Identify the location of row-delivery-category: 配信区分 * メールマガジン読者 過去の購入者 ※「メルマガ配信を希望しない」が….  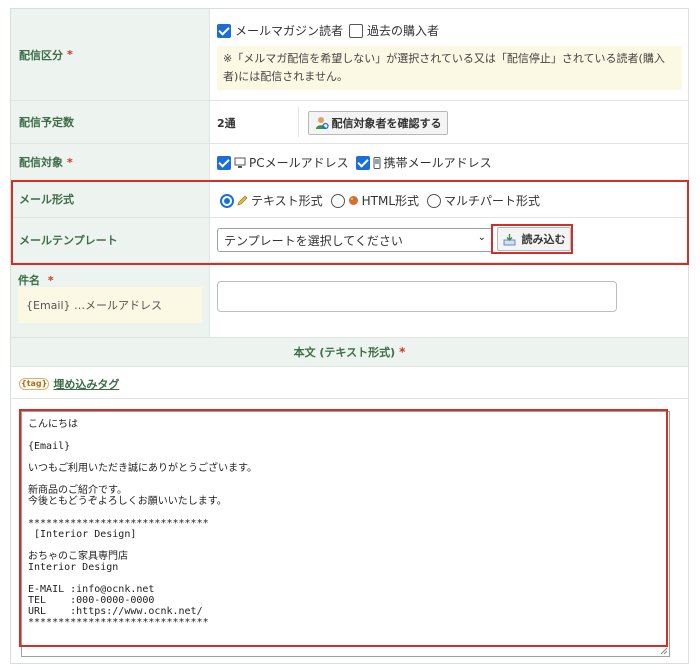
(349, 55).